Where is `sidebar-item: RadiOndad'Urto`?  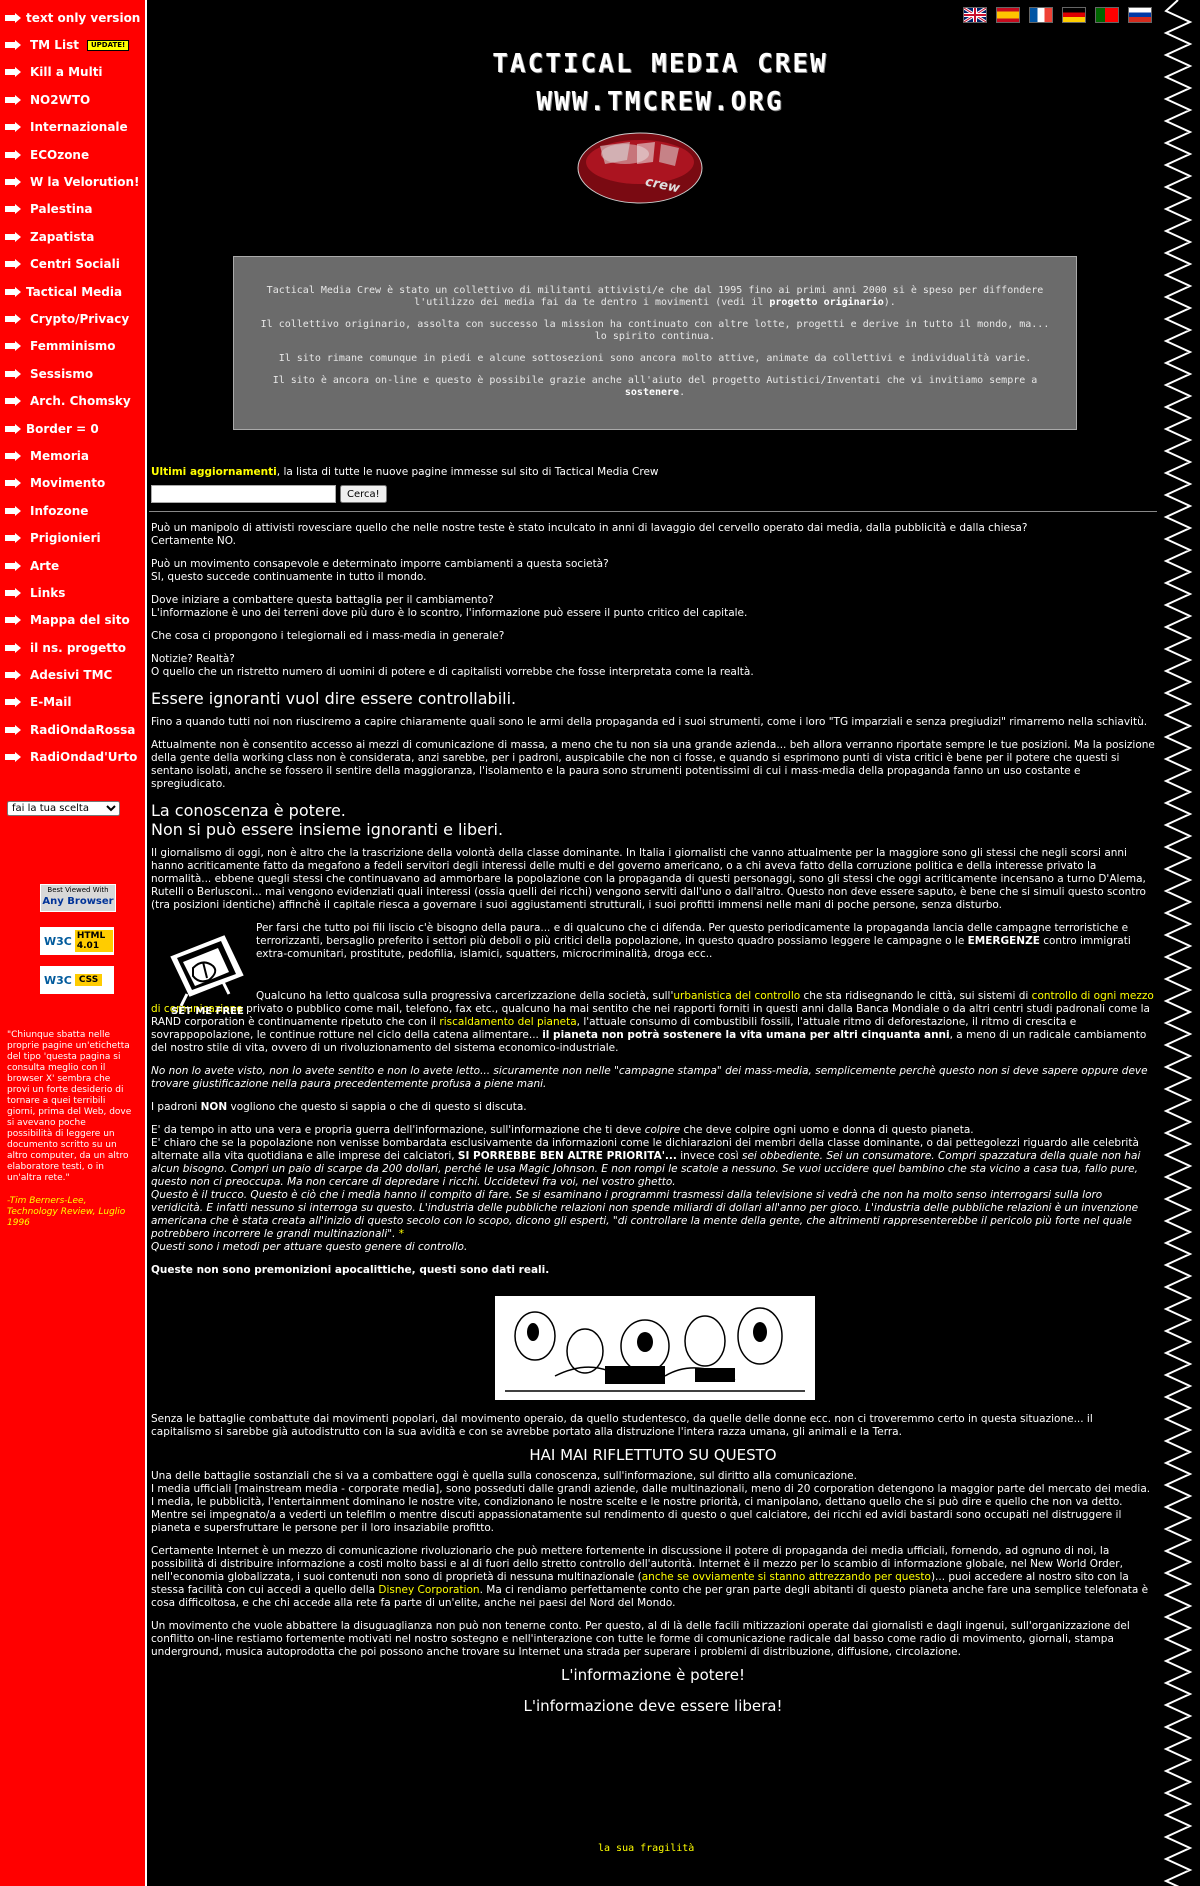 sidebar-item: RadiOndad'Urto is located at coordinates (72, 757).